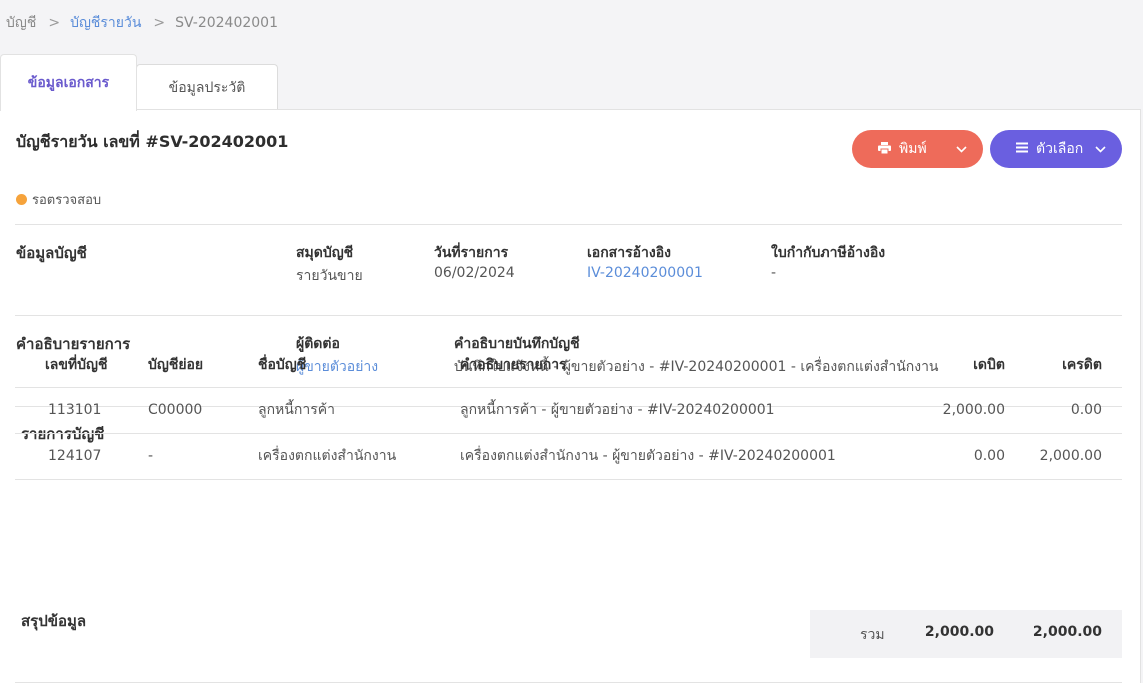  I want to click on page-title: บัญชีรายวัน เลขที่ #SV-202402001, so click(152, 141).